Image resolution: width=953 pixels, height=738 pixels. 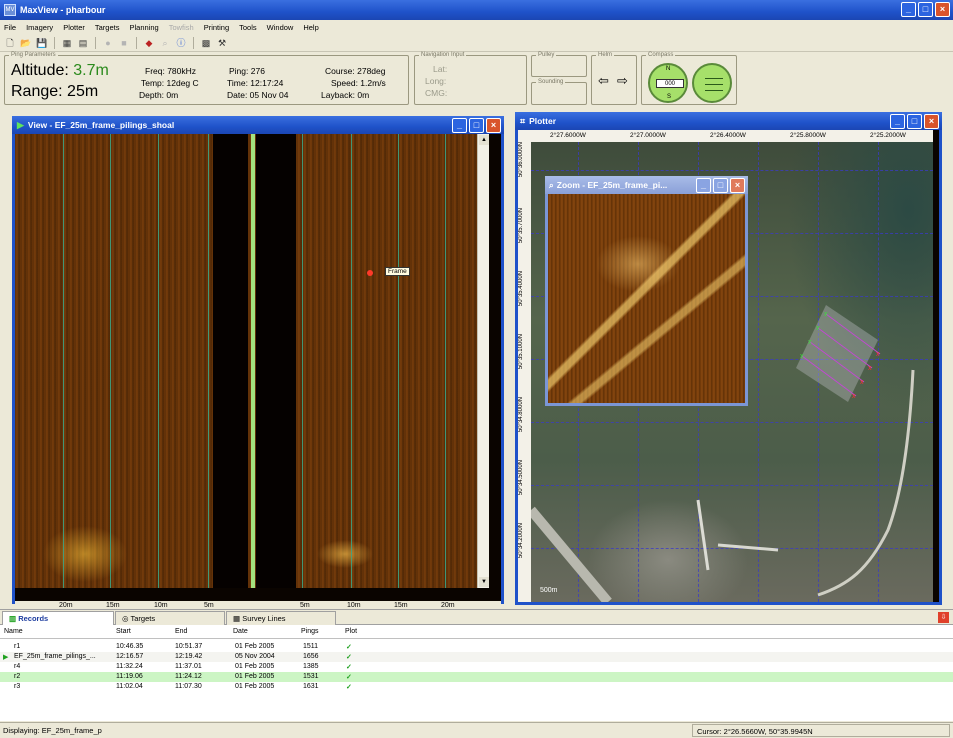 What do you see at coordinates (521, 478) in the screenshot?
I see `lat-tick: 50°34.5000N` at bounding box center [521, 478].